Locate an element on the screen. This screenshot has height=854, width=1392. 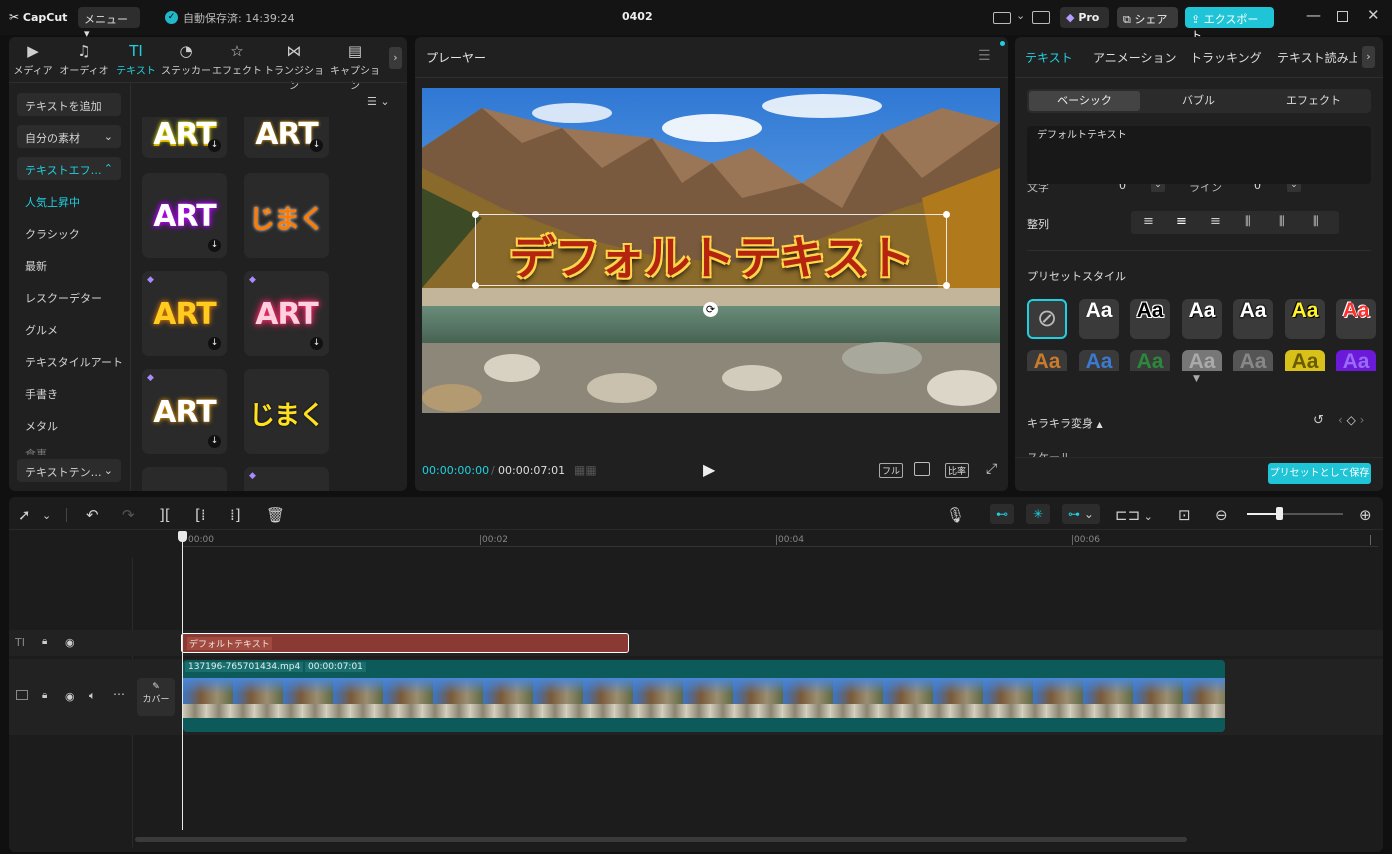
fit-screen-icon is located at coordinates (922, 469).